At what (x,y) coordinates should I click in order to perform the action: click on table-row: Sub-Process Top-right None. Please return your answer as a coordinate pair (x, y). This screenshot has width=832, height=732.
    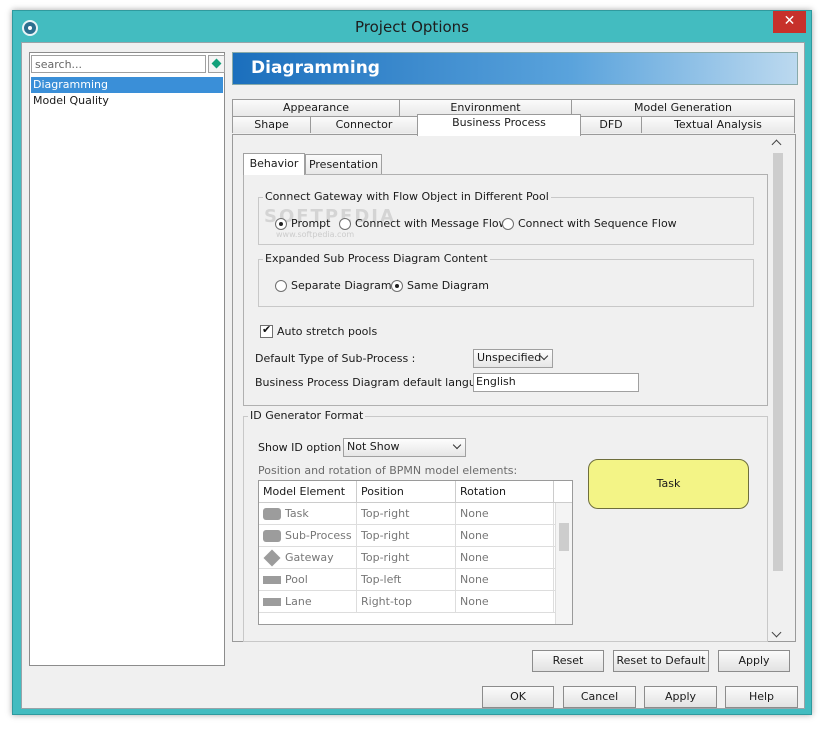
    Looking at the image, I should click on (415, 536).